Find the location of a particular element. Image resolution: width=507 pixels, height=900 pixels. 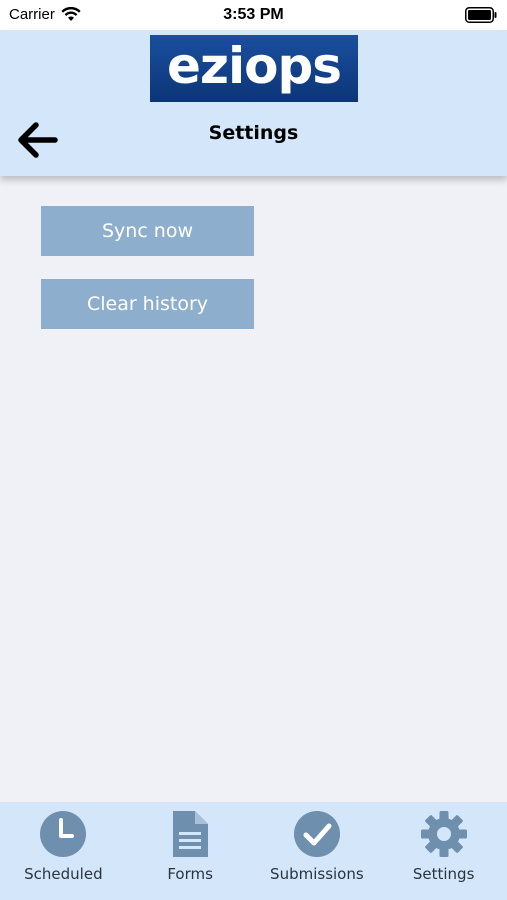

document-icon is located at coordinates (191, 834).